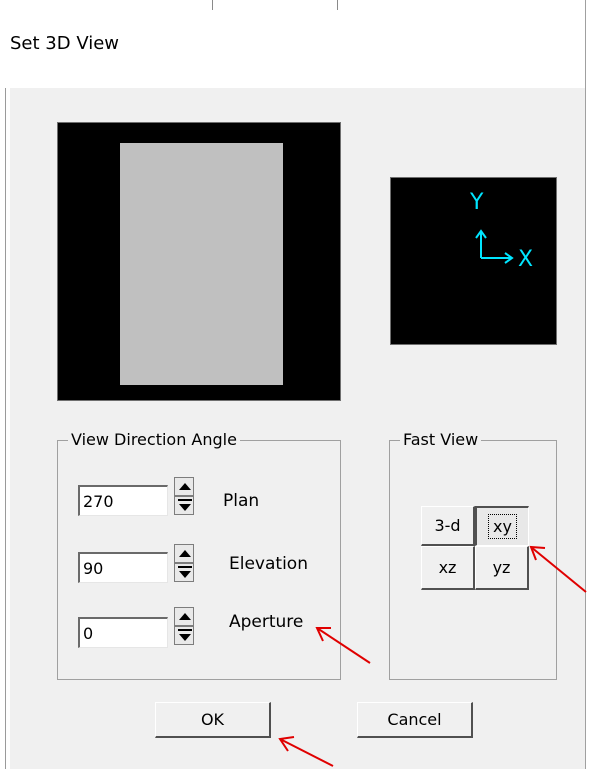  I want to click on aperture-spin-up-button, so click(184, 616).